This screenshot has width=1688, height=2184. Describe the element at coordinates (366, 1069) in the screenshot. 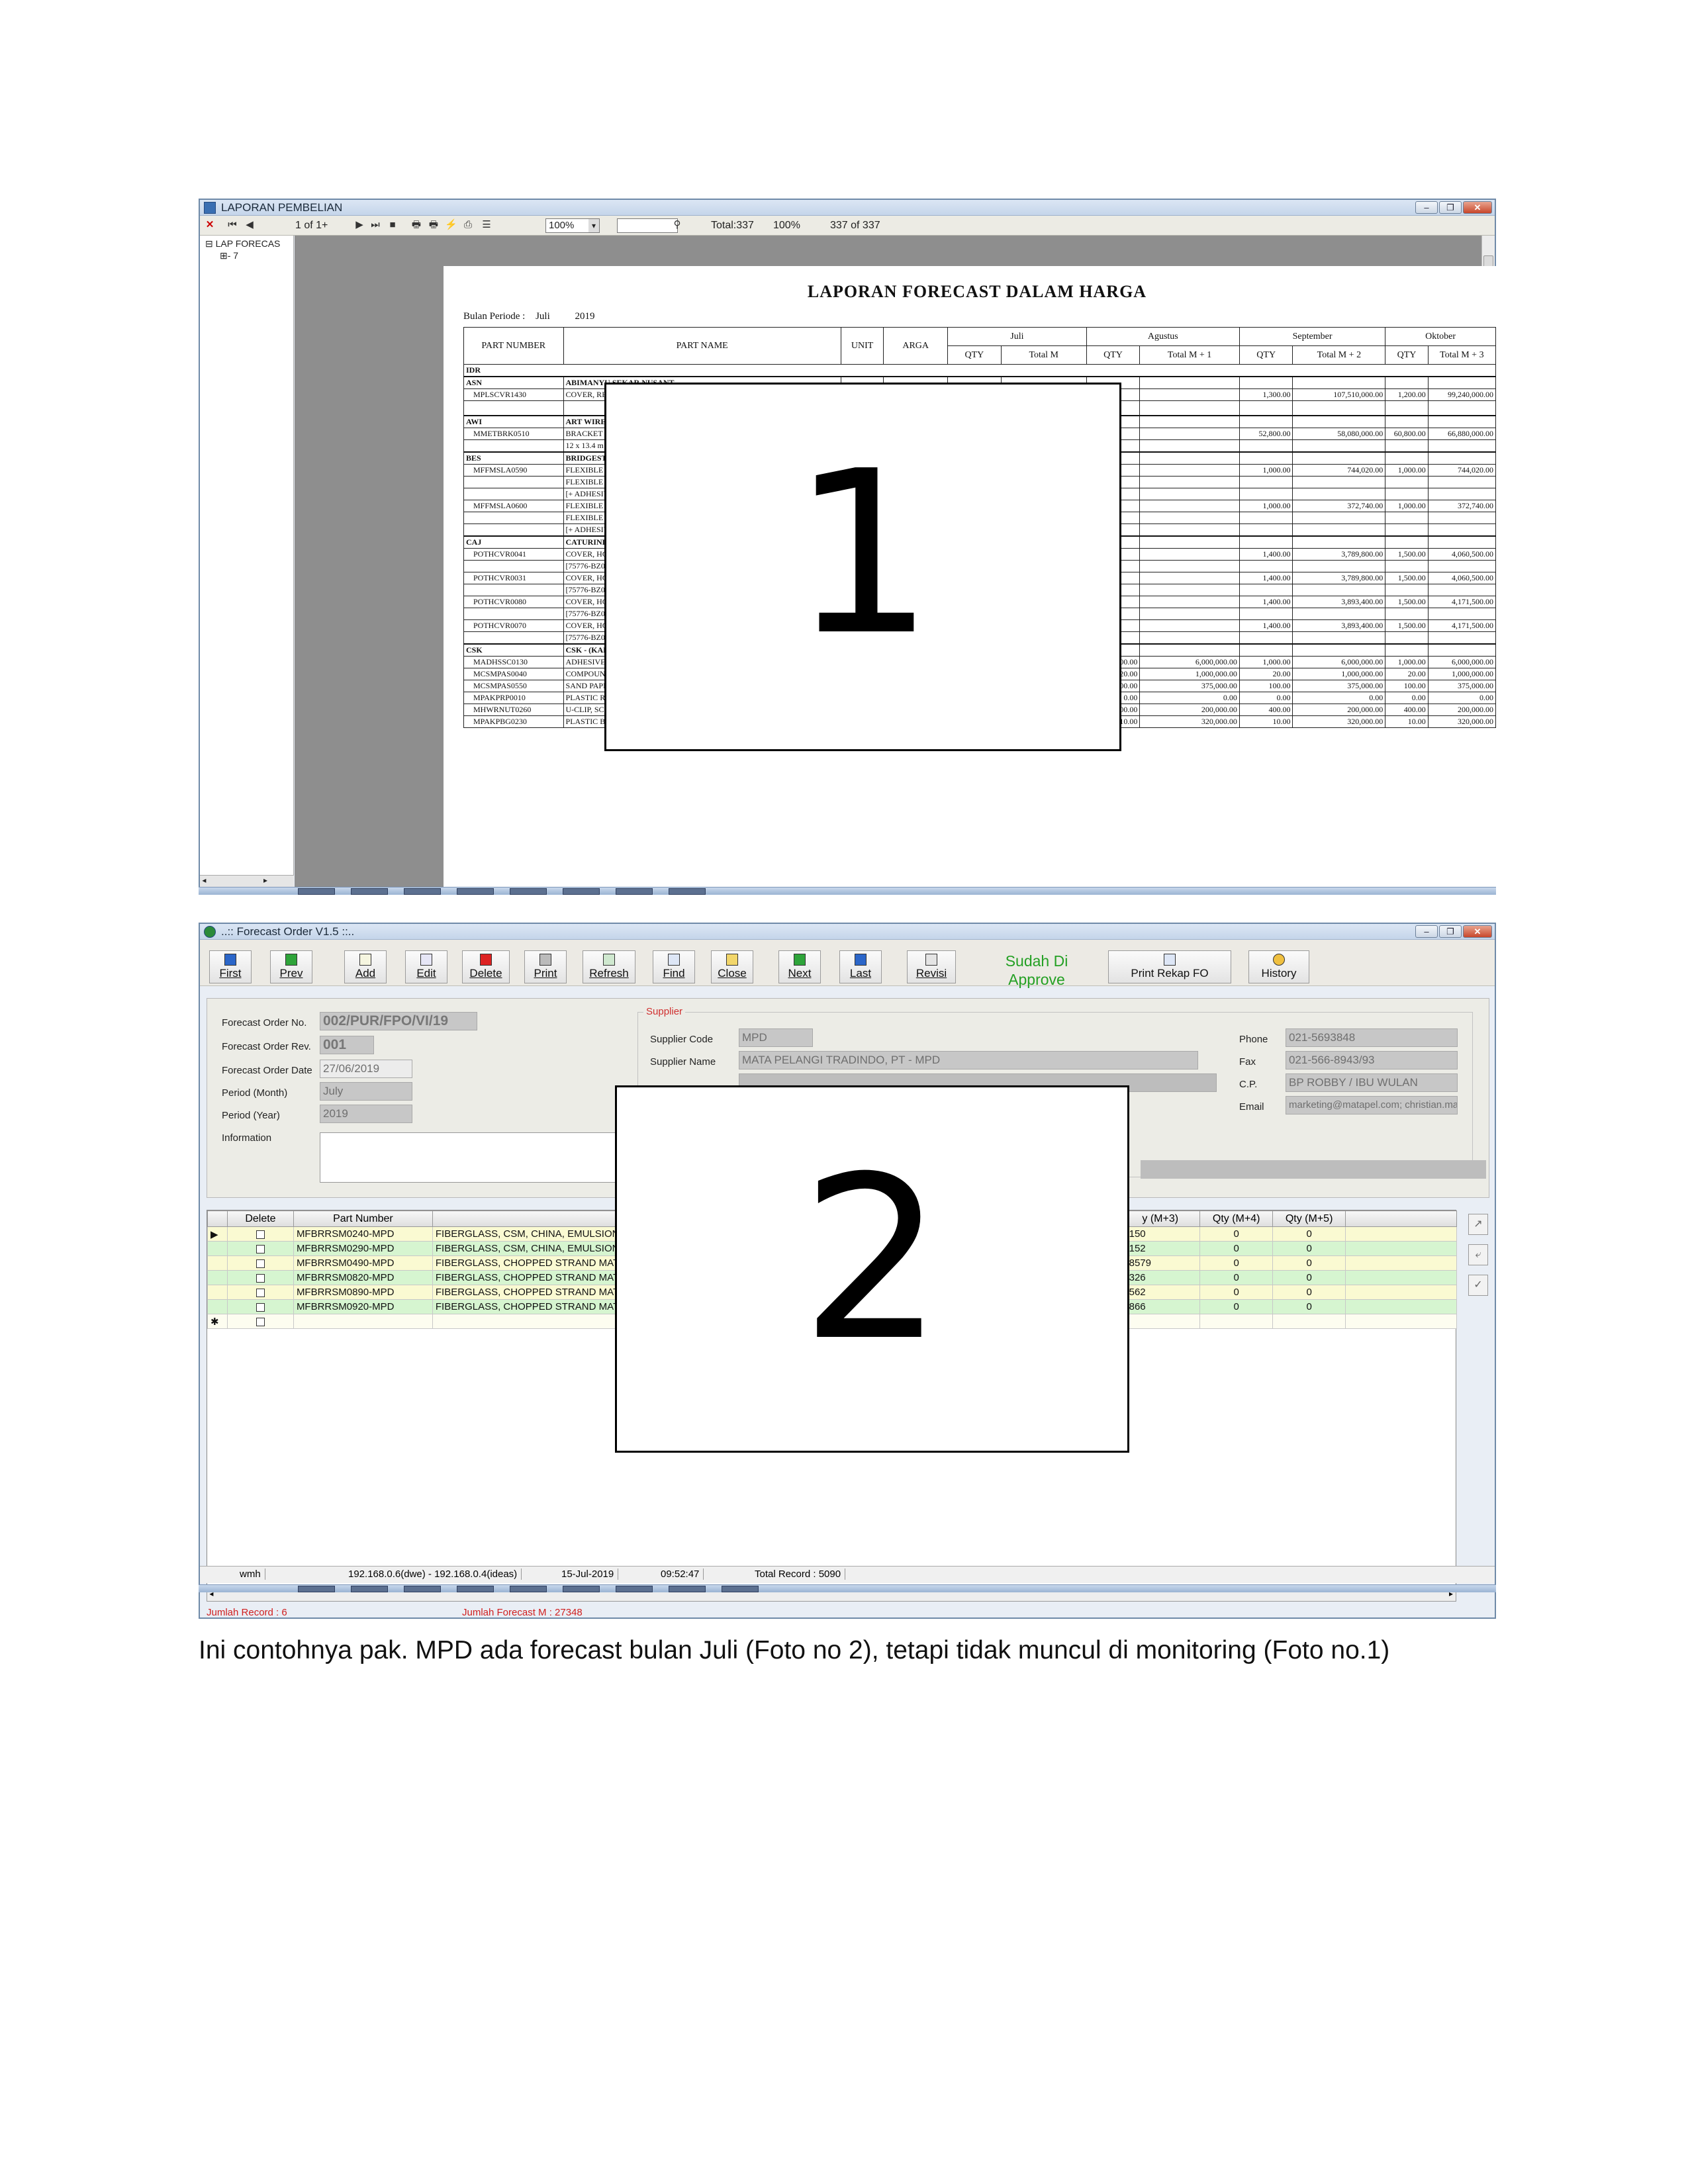

I see `fo-date-picker: 27/06/2019` at that location.